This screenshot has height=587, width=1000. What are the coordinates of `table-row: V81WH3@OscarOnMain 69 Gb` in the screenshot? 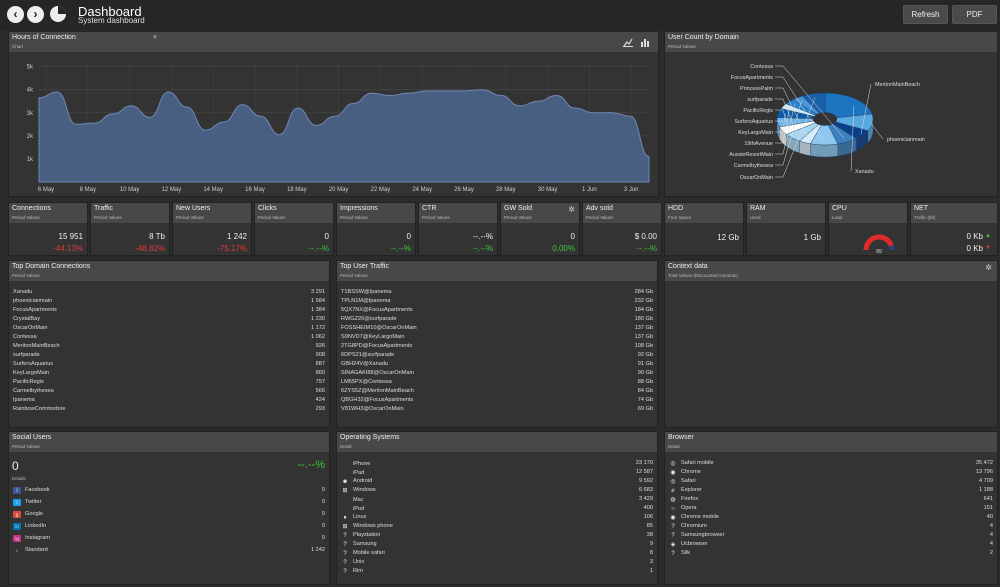 It's located at (497, 409).